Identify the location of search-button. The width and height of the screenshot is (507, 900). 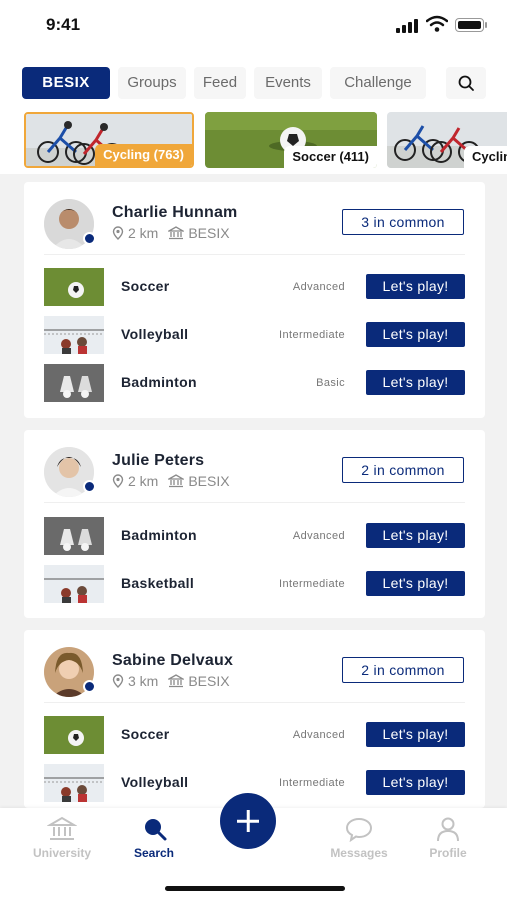
(466, 83).